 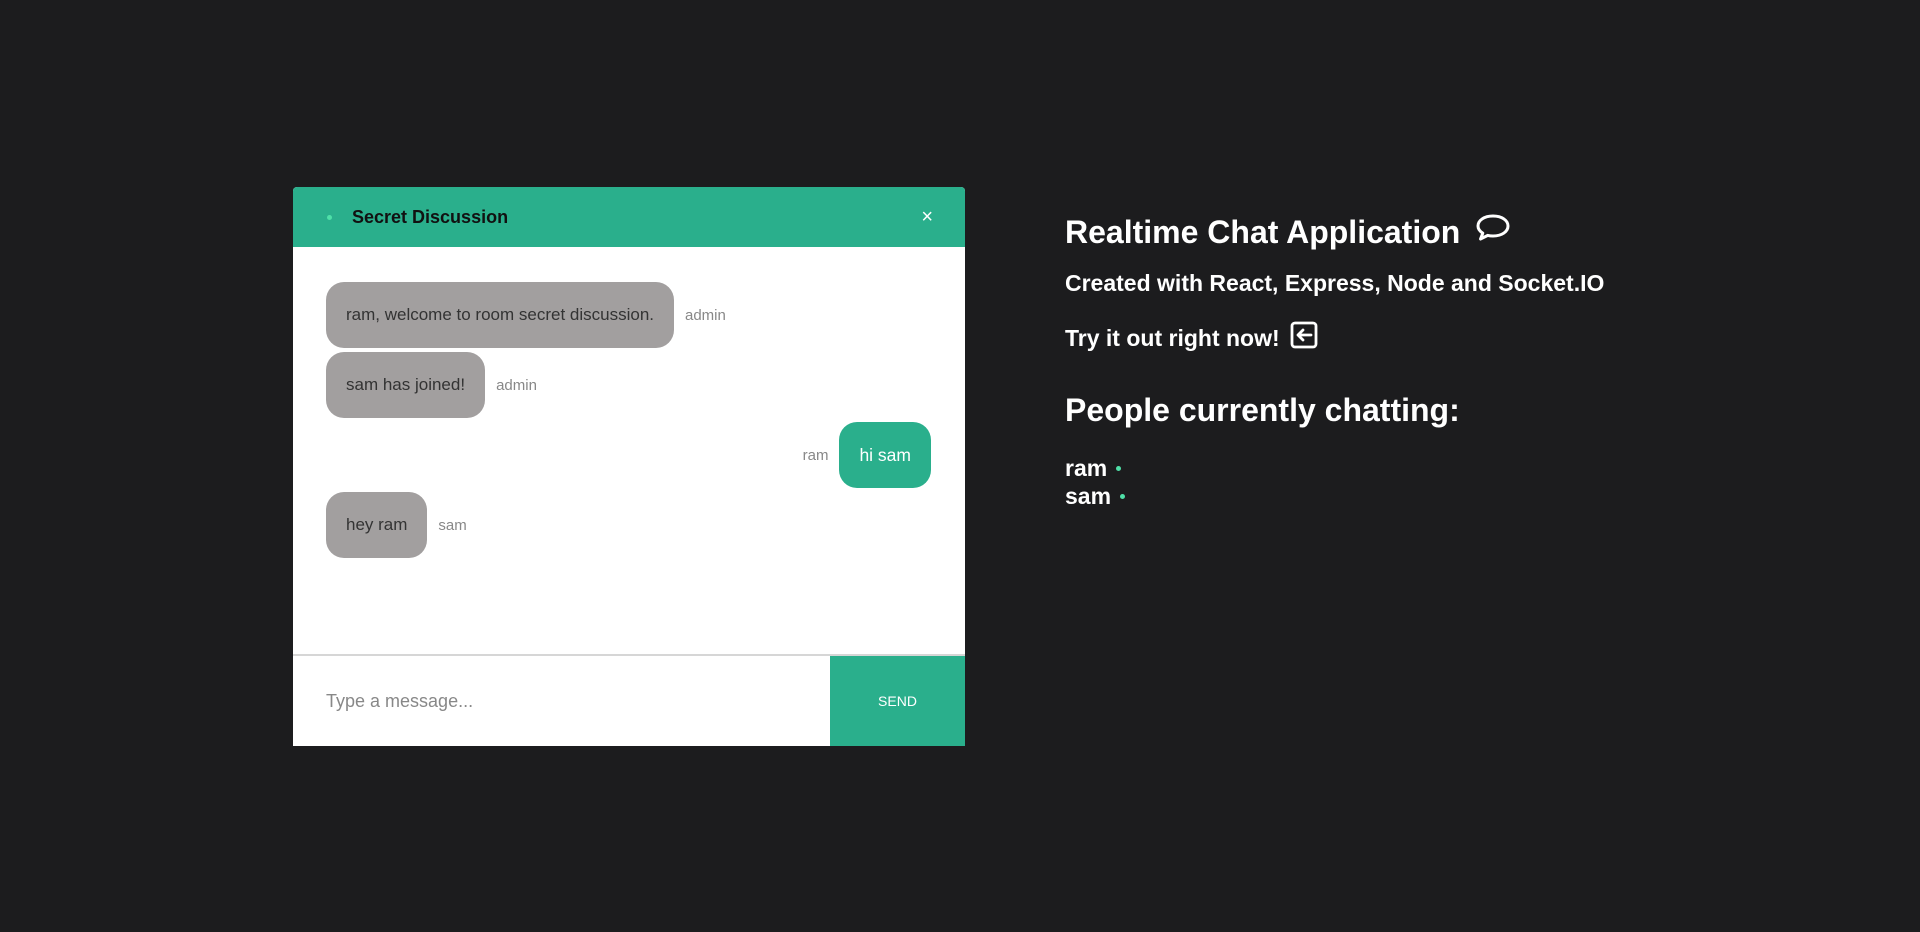 What do you see at coordinates (1172, 337) in the screenshot?
I see `try-text: Try it out right now!` at bounding box center [1172, 337].